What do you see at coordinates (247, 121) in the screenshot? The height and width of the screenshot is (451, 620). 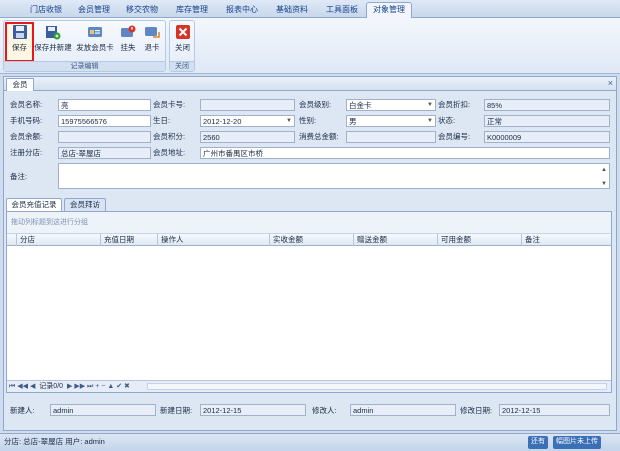 I see `birthday-picker: 2012-12-20 ▼` at bounding box center [247, 121].